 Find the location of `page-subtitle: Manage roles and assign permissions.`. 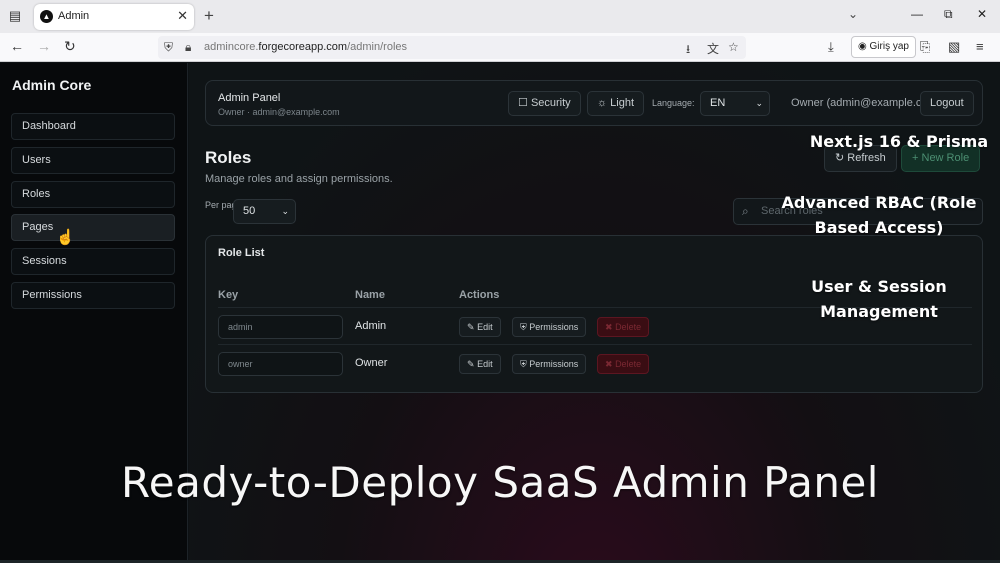

page-subtitle: Manage roles and assign permissions. is located at coordinates (299, 179).